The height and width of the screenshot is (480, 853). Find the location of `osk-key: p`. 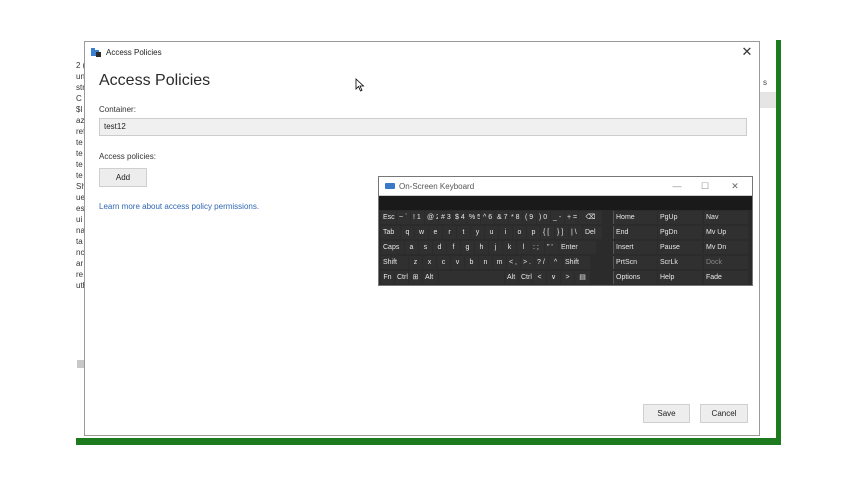

osk-key: p is located at coordinates (533, 232).